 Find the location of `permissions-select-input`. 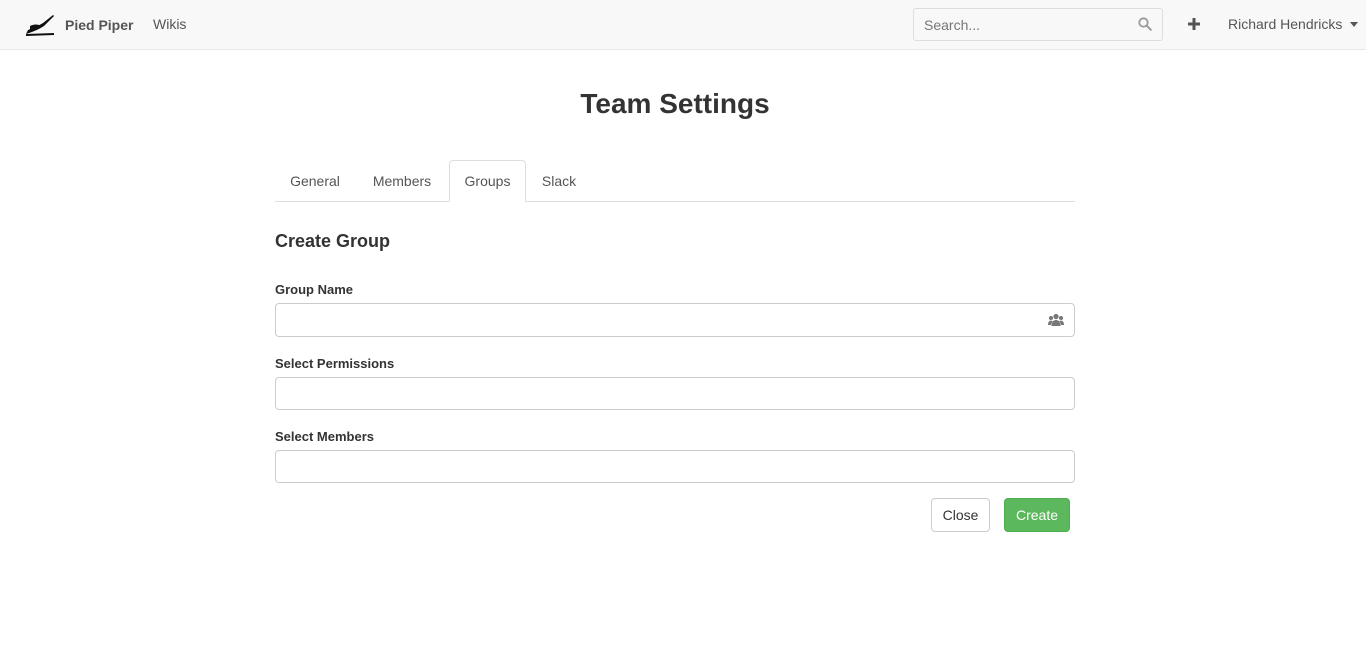

permissions-select-input is located at coordinates (675, 393).